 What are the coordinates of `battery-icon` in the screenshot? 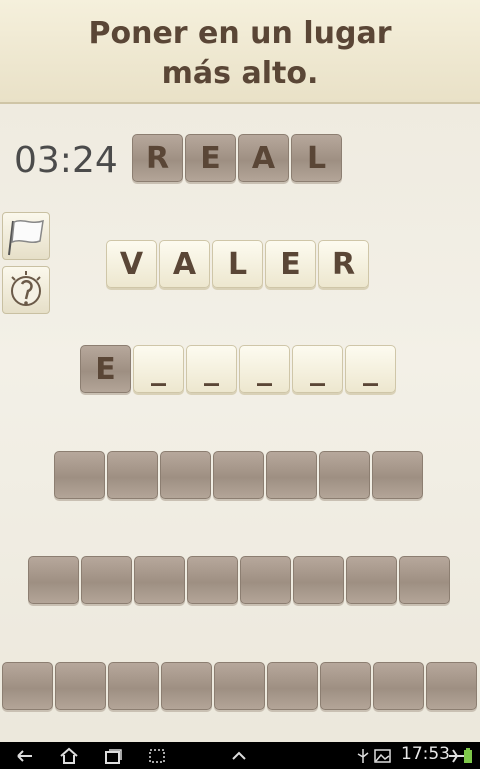 It's located at (468, 755).